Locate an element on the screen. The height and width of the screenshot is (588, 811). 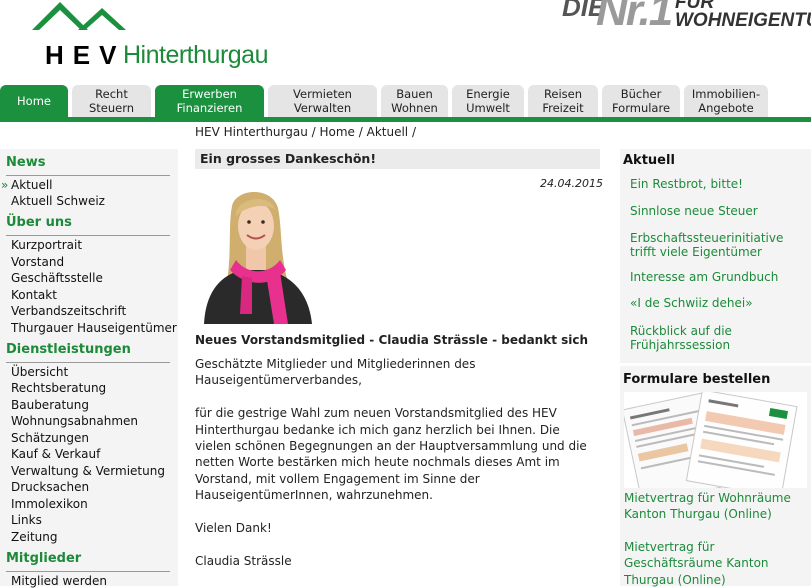
slogan: DIE Nr.1 FÜR WOHNEIGENTUM is located at coordinates (686, 17).